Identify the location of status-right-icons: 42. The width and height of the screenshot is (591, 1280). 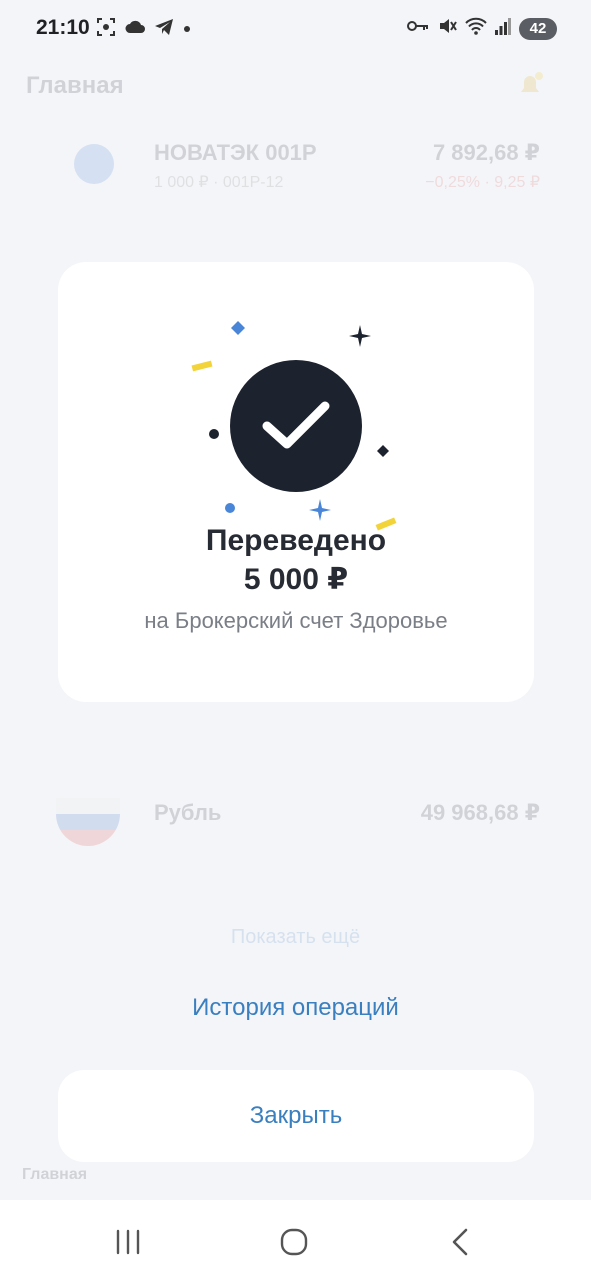
(482, 28).